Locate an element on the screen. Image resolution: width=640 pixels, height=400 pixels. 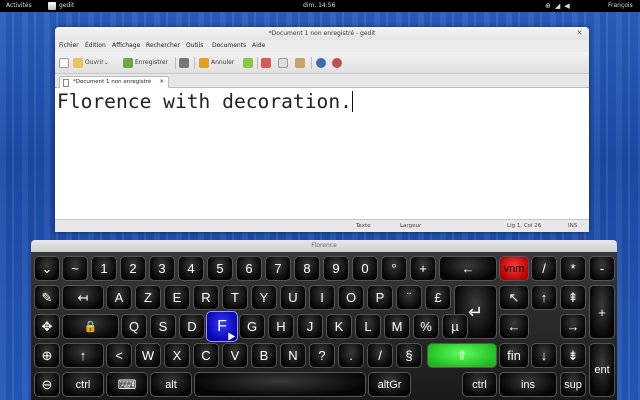
copy-button is located at coordinates (284, 62).